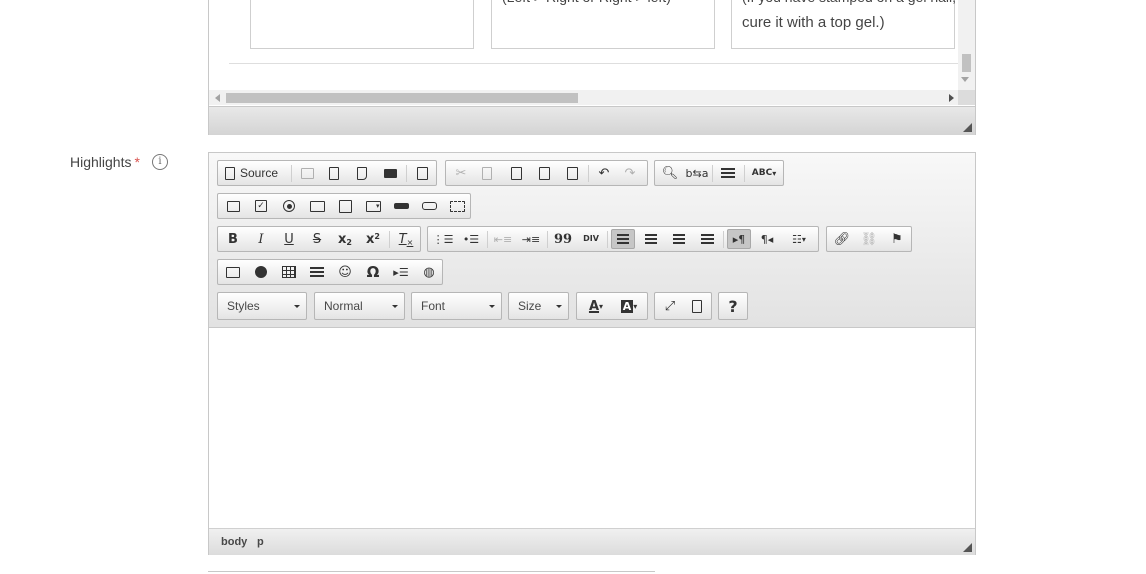 The width and height of the screenshot is (1146, 574). Describe the element at coordinates (160, 162) in the screenshot. I see `info-icon: i` at that location.